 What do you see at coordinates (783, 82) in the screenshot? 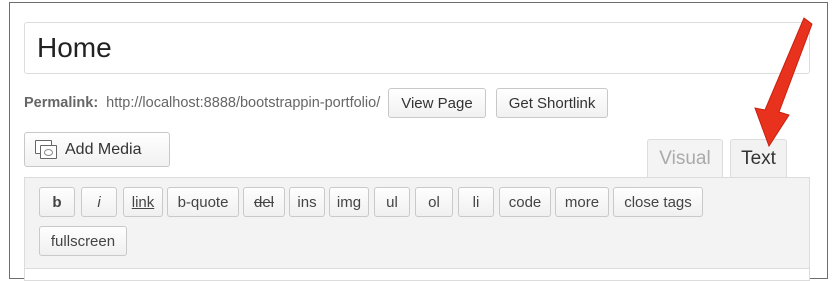
I see `red-arrow-icon` at bounding box center [783, 82].